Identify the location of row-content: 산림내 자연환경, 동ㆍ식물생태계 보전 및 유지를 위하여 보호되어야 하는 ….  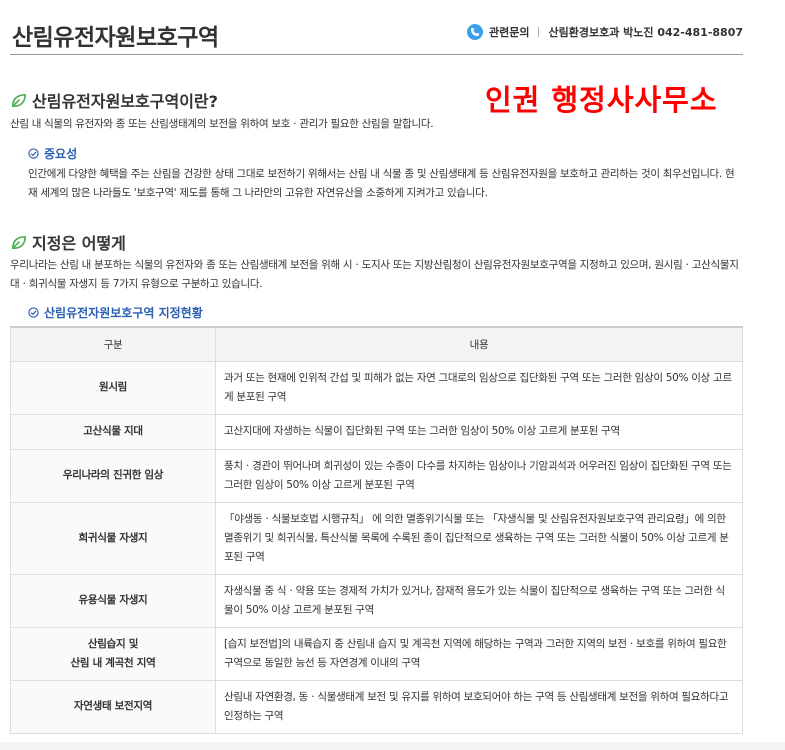
(479, 706).